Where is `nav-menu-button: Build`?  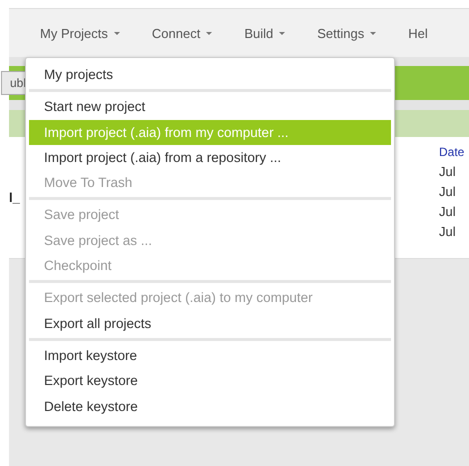 nav-menu-button: Build is located at coordinates (265, 33).